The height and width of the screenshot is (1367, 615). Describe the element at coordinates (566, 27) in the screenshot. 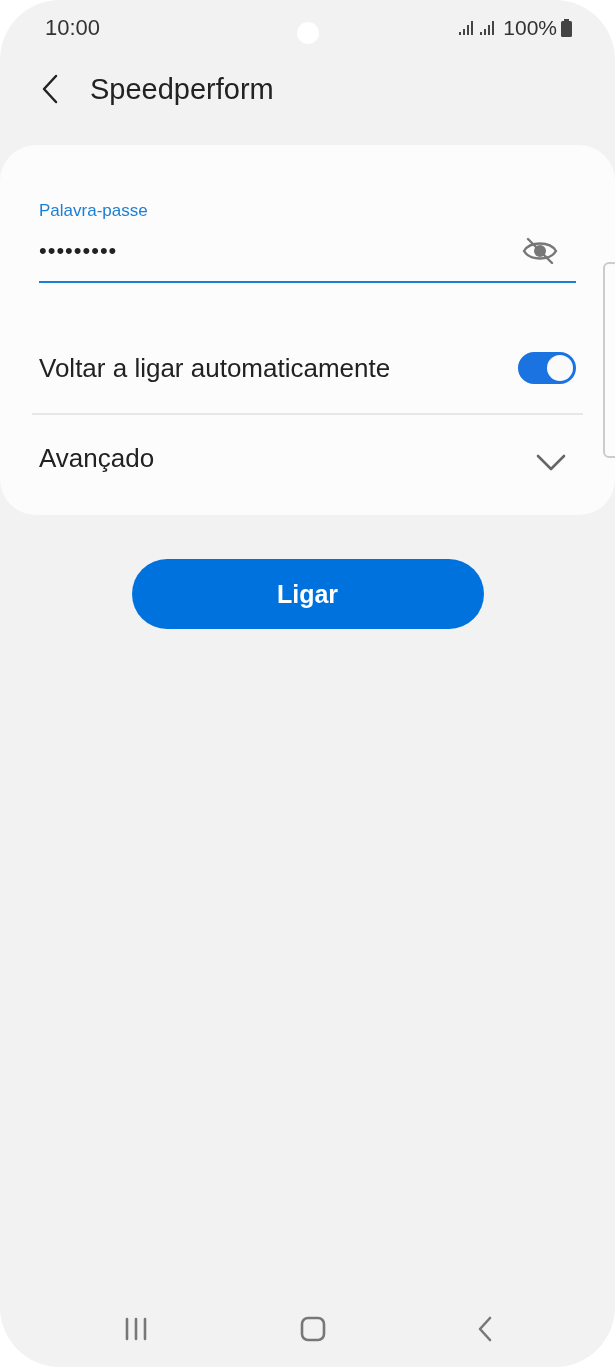

I see `battery-icon` at that location.